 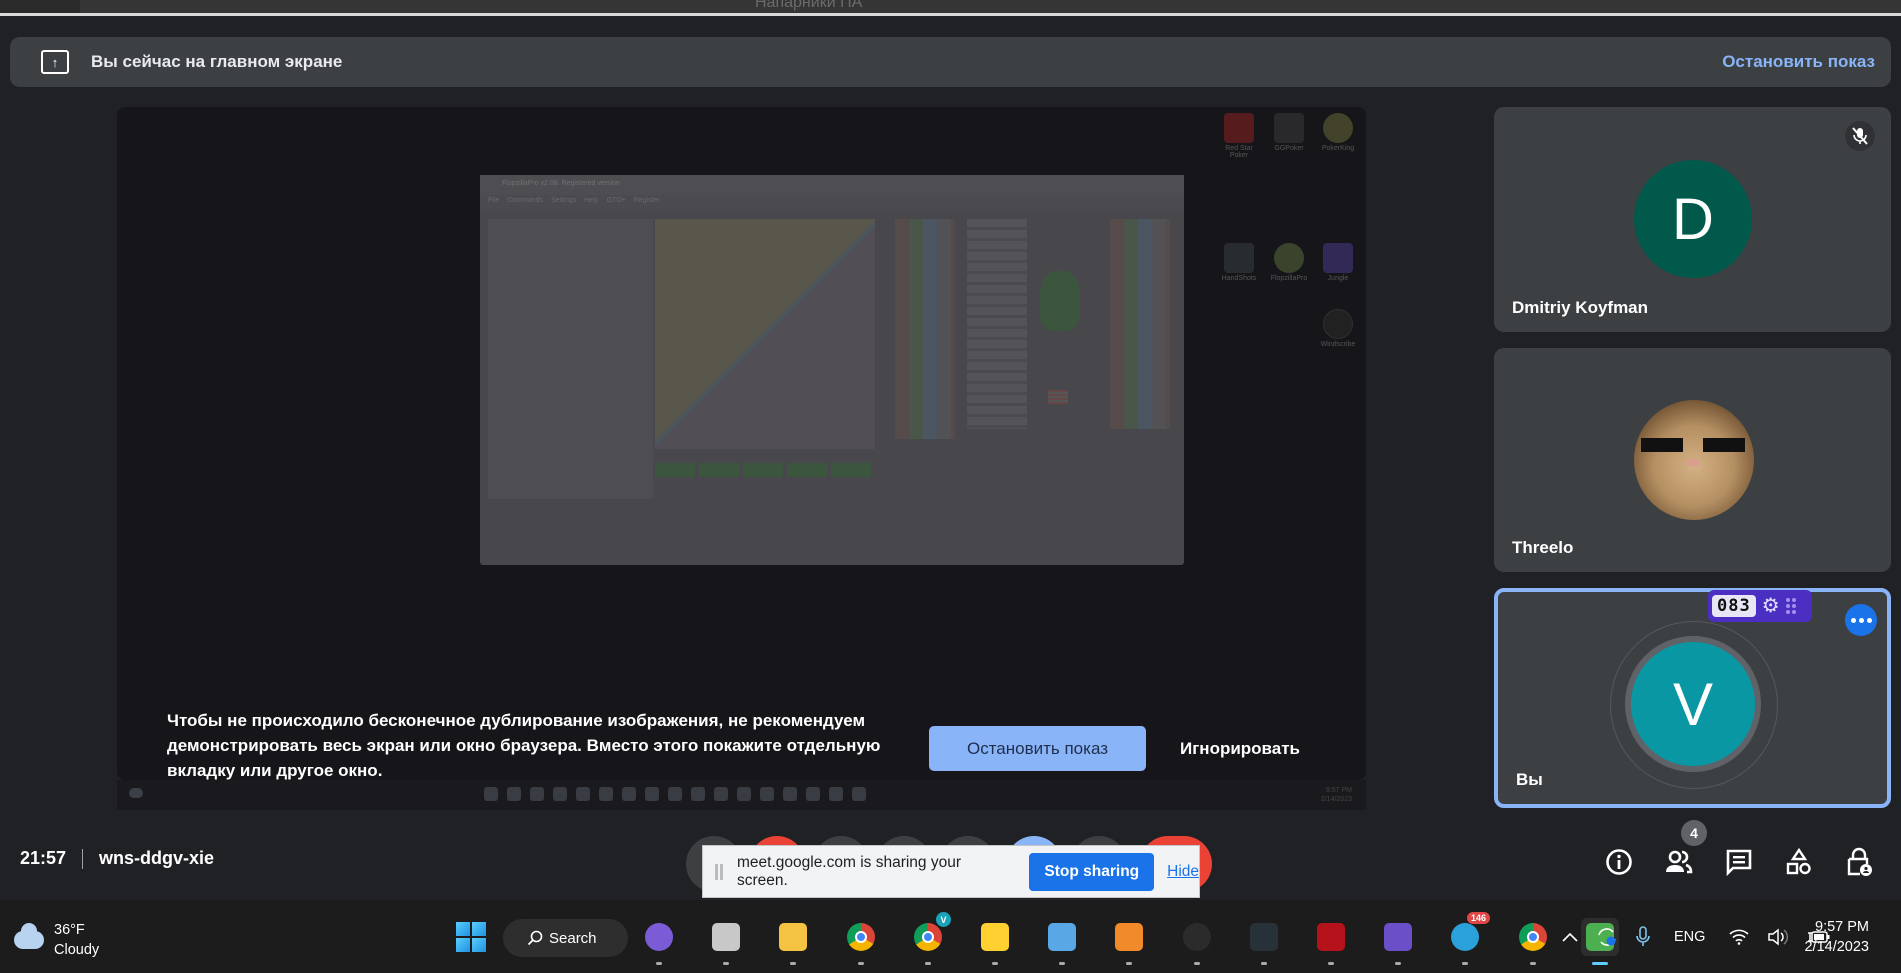 I want to click on host-controls-button, so click(x=1859, y=862).